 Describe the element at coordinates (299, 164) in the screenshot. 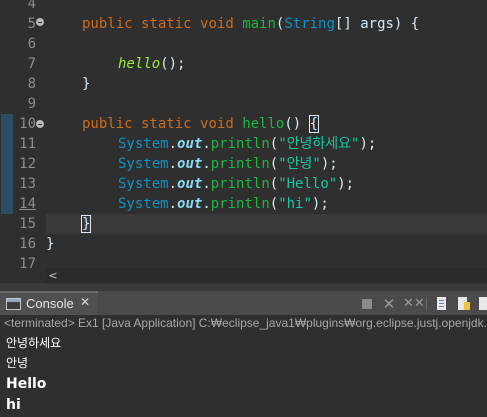

I see `string-literal: "안녕"` at that location.